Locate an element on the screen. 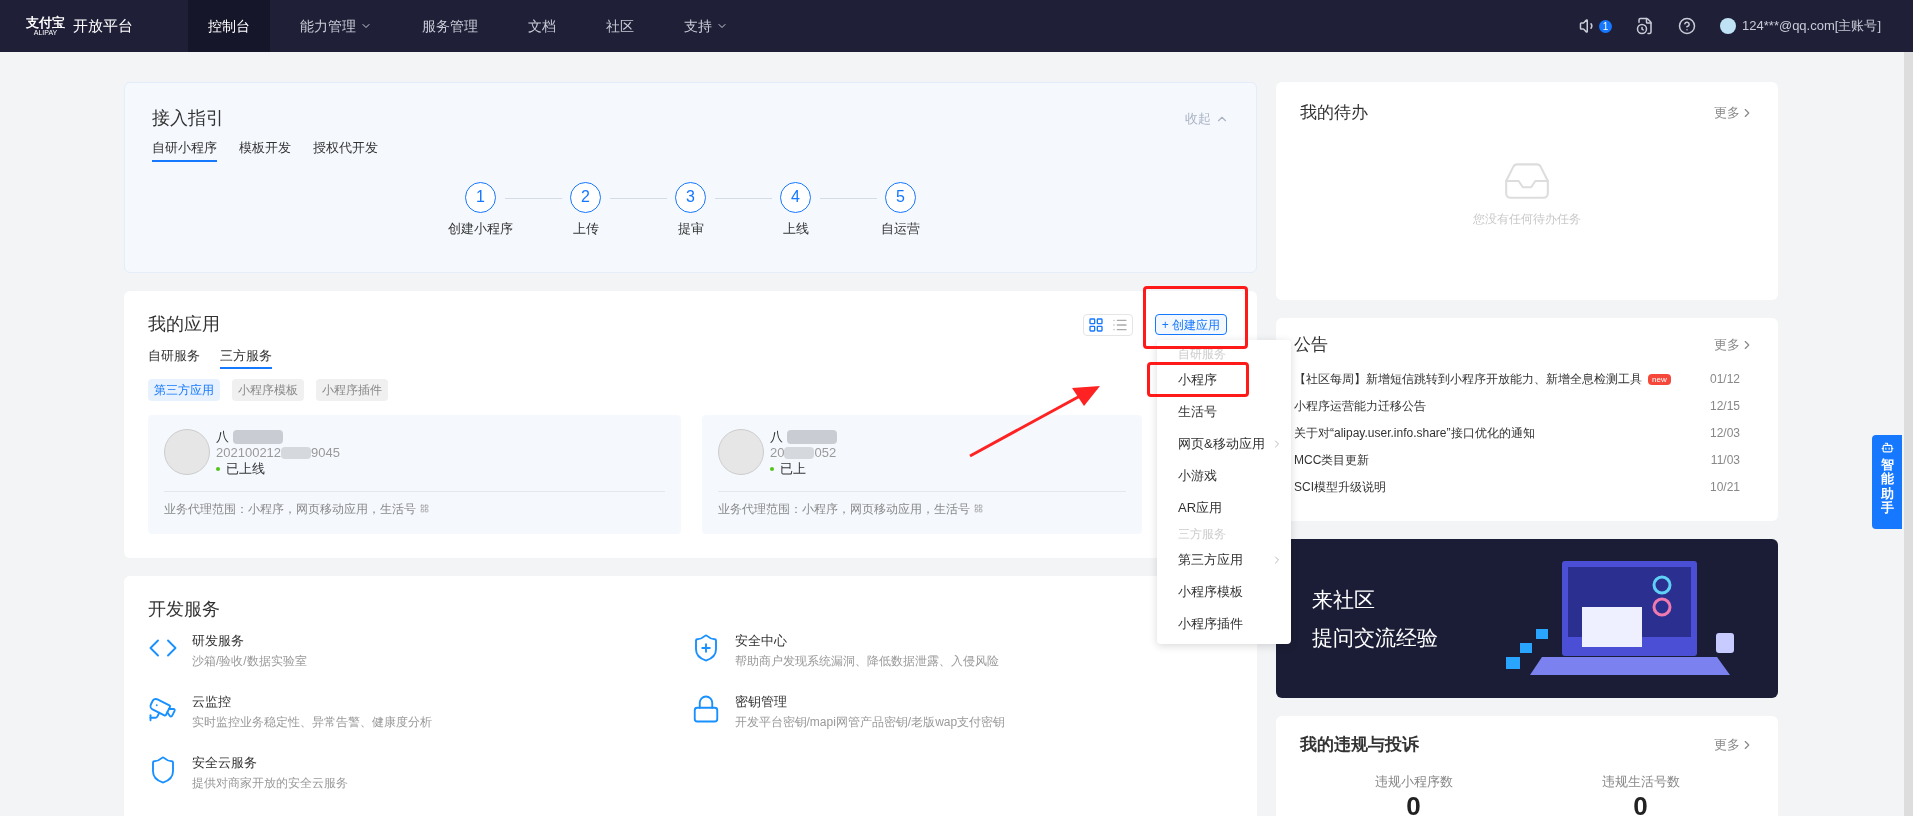 This screenshot has height=816, width=1913. brand-title: 开放平台 is located at coordinates (103, 25).